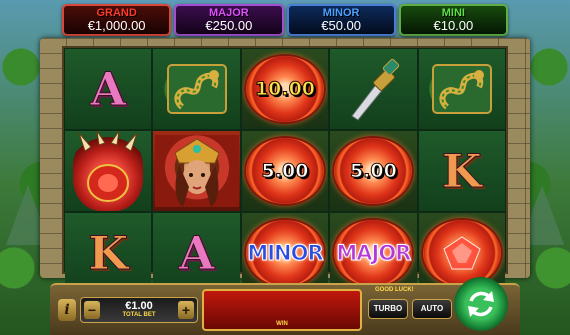 This screenshot has height=335, width=570. What do you see at coordinates (139, 306) in the screenshot?
I see `total-bet-value: €1.00` at bounding box center [139, 306].